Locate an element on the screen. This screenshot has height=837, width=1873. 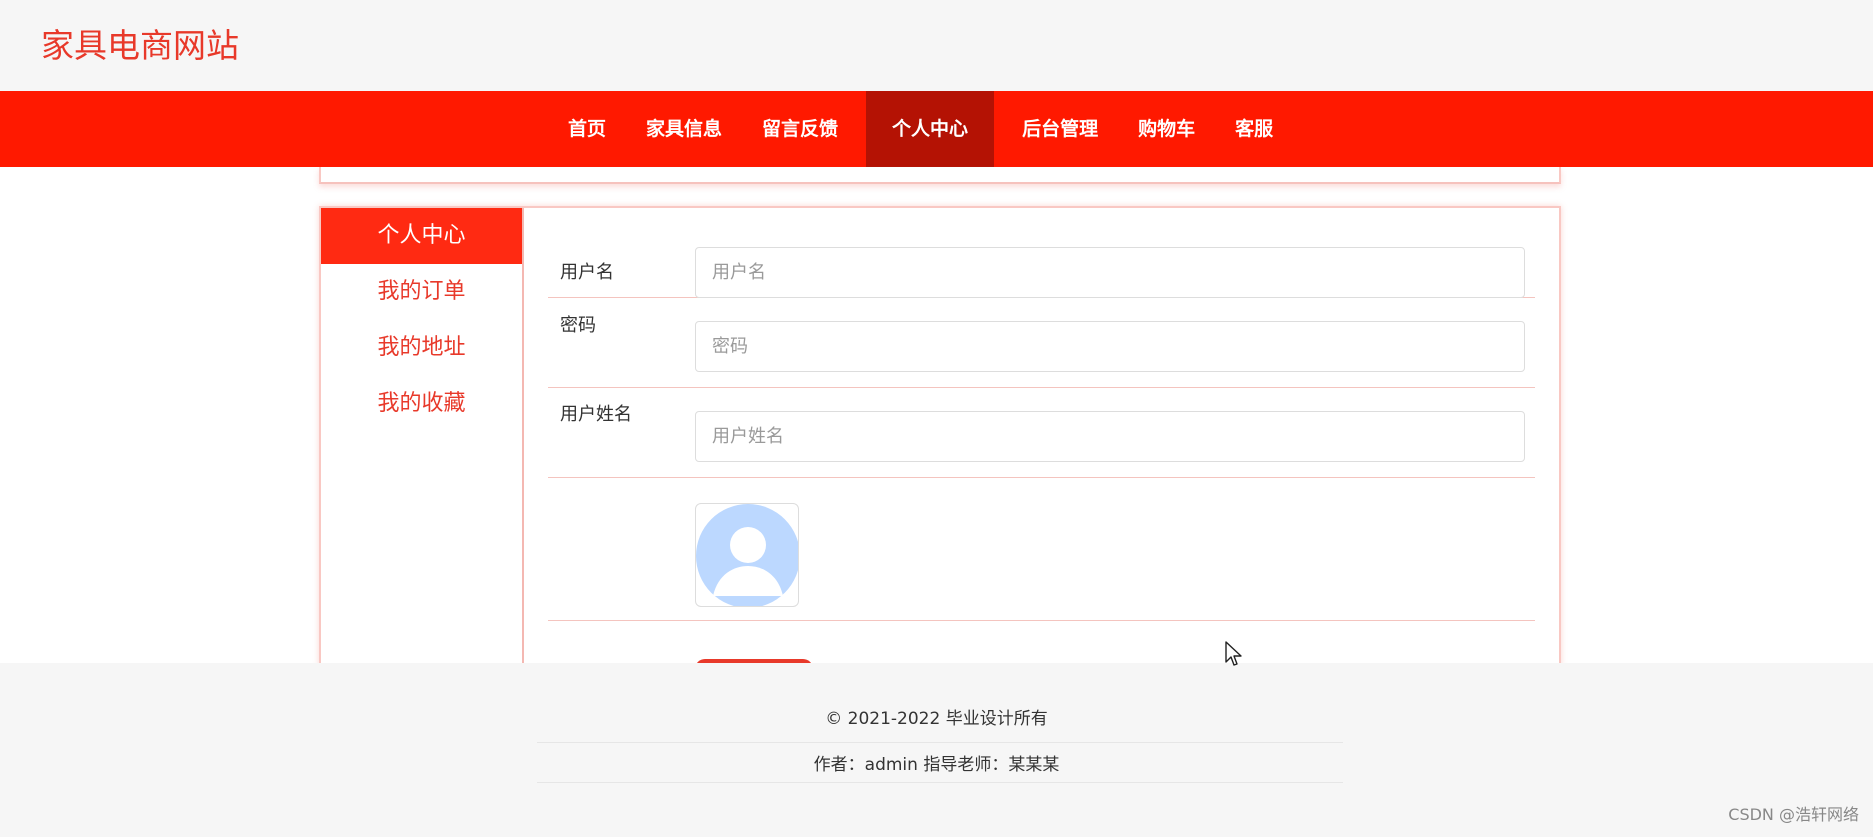
nav-items: 首页 家具信息 留言反馈 个人中心 后台管理 购物车 客服 is located at coordinates (920, 129).